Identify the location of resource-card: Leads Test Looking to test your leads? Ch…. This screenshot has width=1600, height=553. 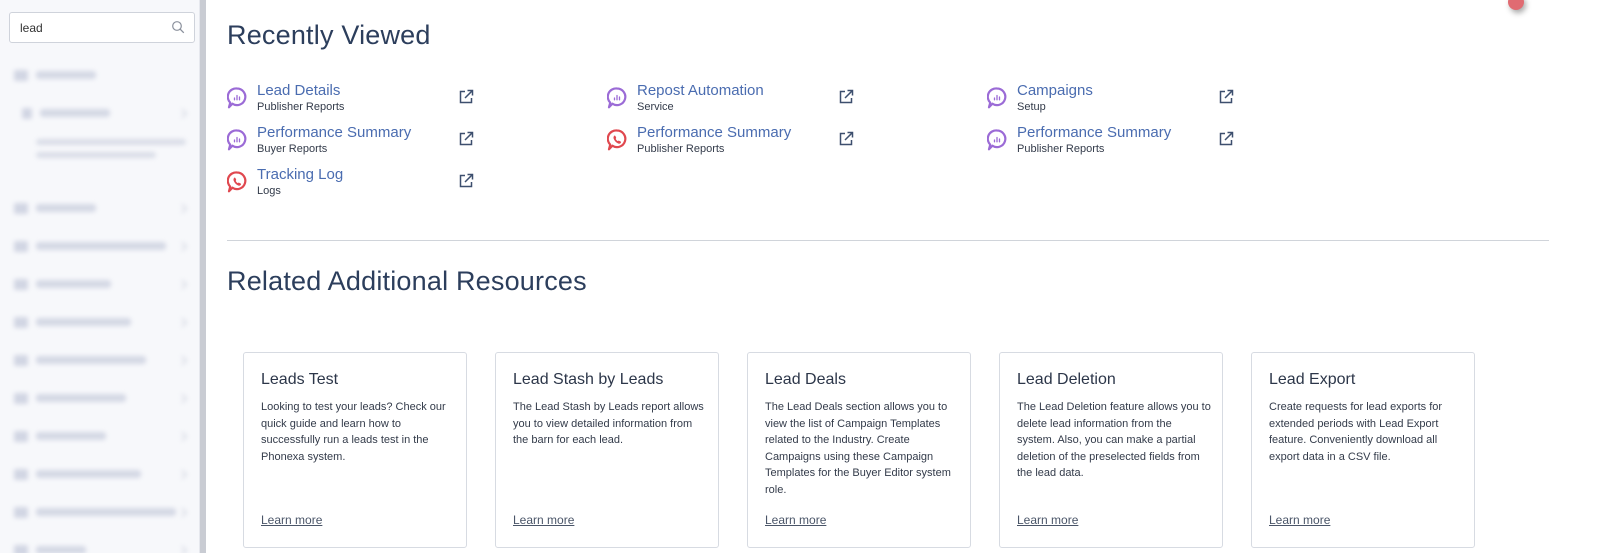
(355, 450).